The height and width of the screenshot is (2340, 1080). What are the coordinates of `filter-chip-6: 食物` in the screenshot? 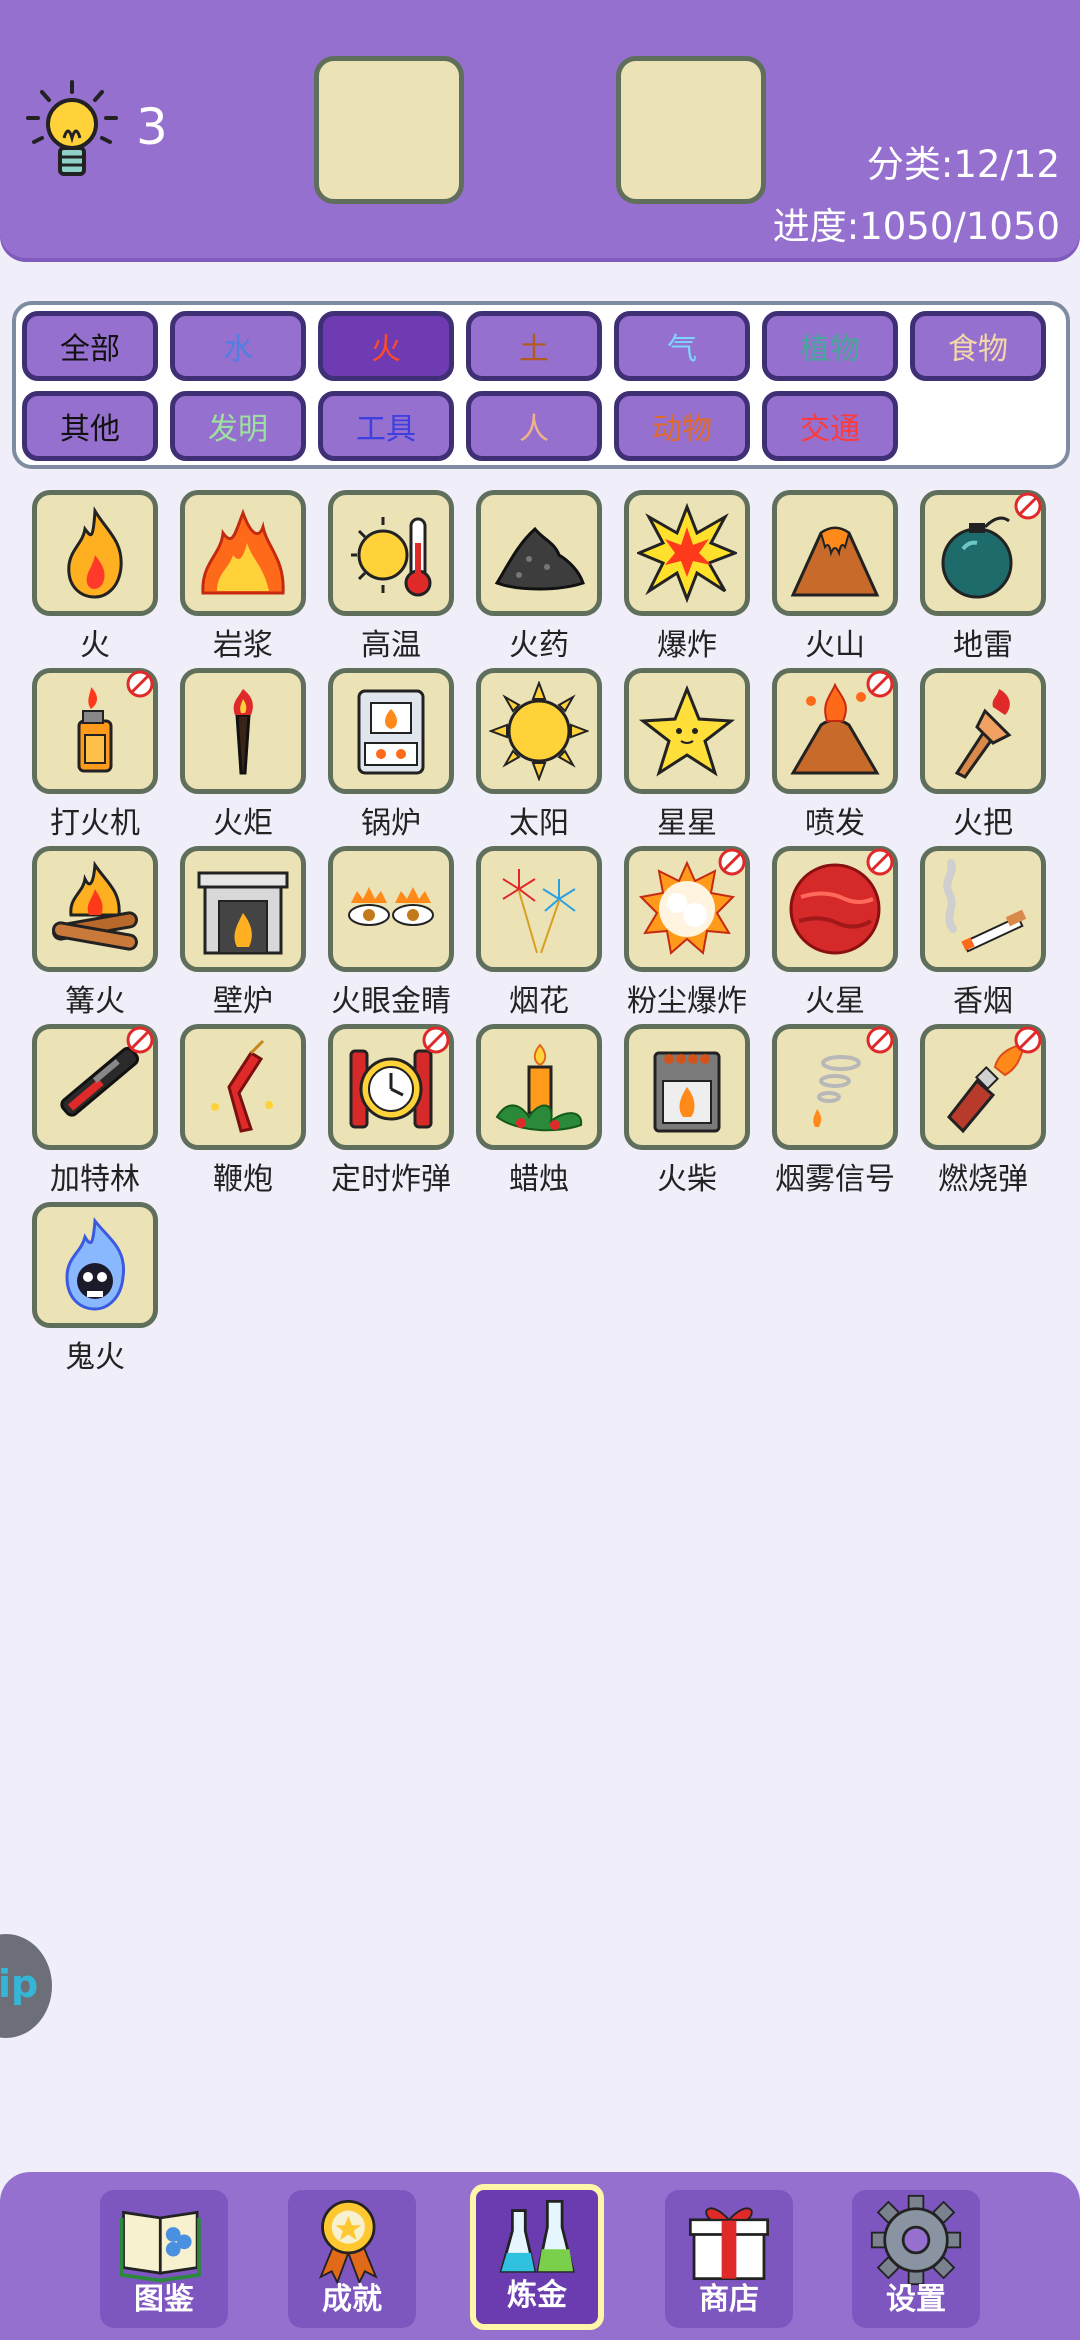 It's located at (978, 346).